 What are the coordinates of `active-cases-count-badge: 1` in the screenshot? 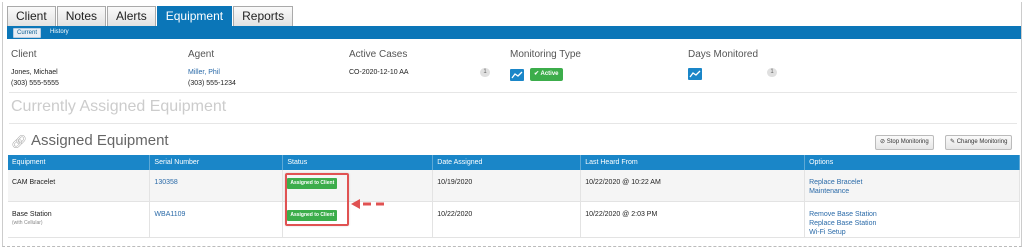 It's located at (485, 72).